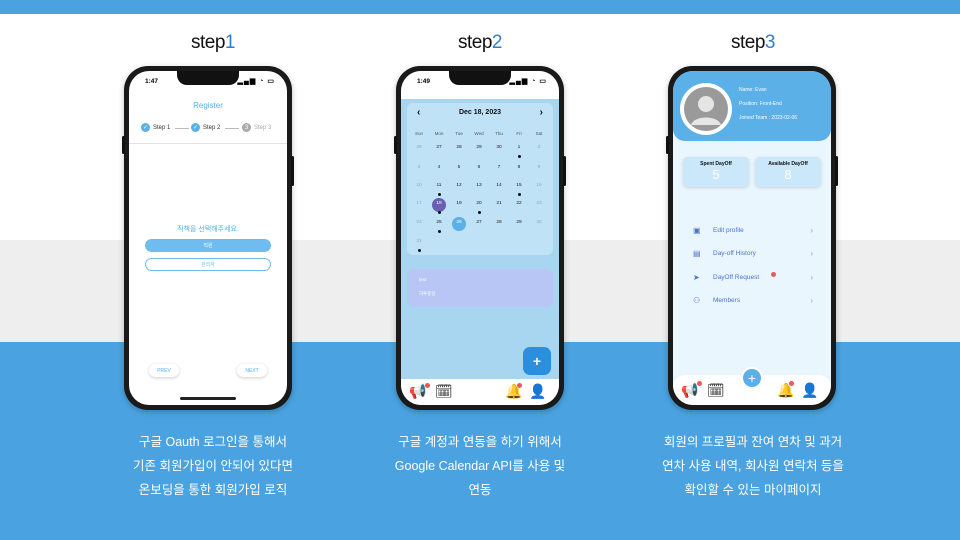 The height and width of the screenshot is (540, 960). What do you see at coordinates (419, 241) in the screenshot?
I see `calendar-day: 31` at bounding box center [419, 241].